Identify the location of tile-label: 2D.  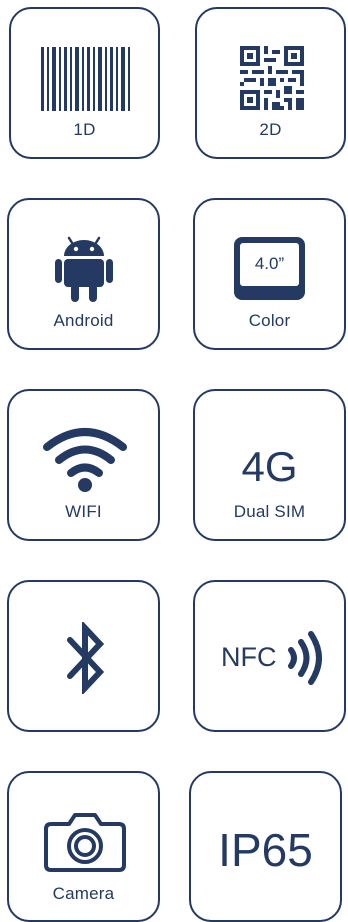
(270, 129).